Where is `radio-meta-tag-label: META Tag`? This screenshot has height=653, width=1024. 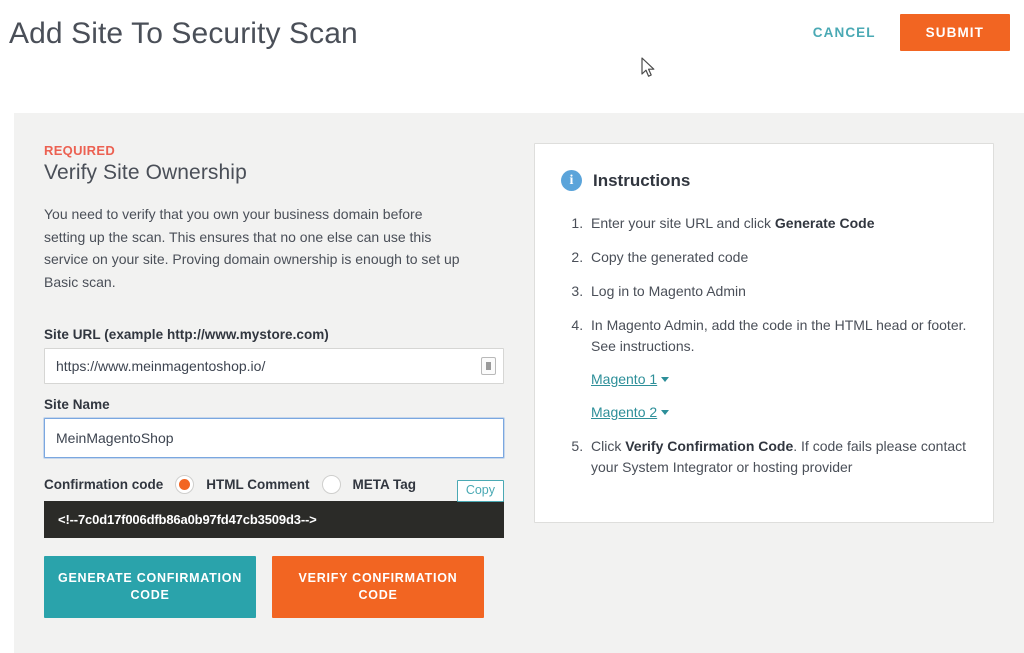 radio-meta-tag-label: META Tag is located at coordinates (385, 484).